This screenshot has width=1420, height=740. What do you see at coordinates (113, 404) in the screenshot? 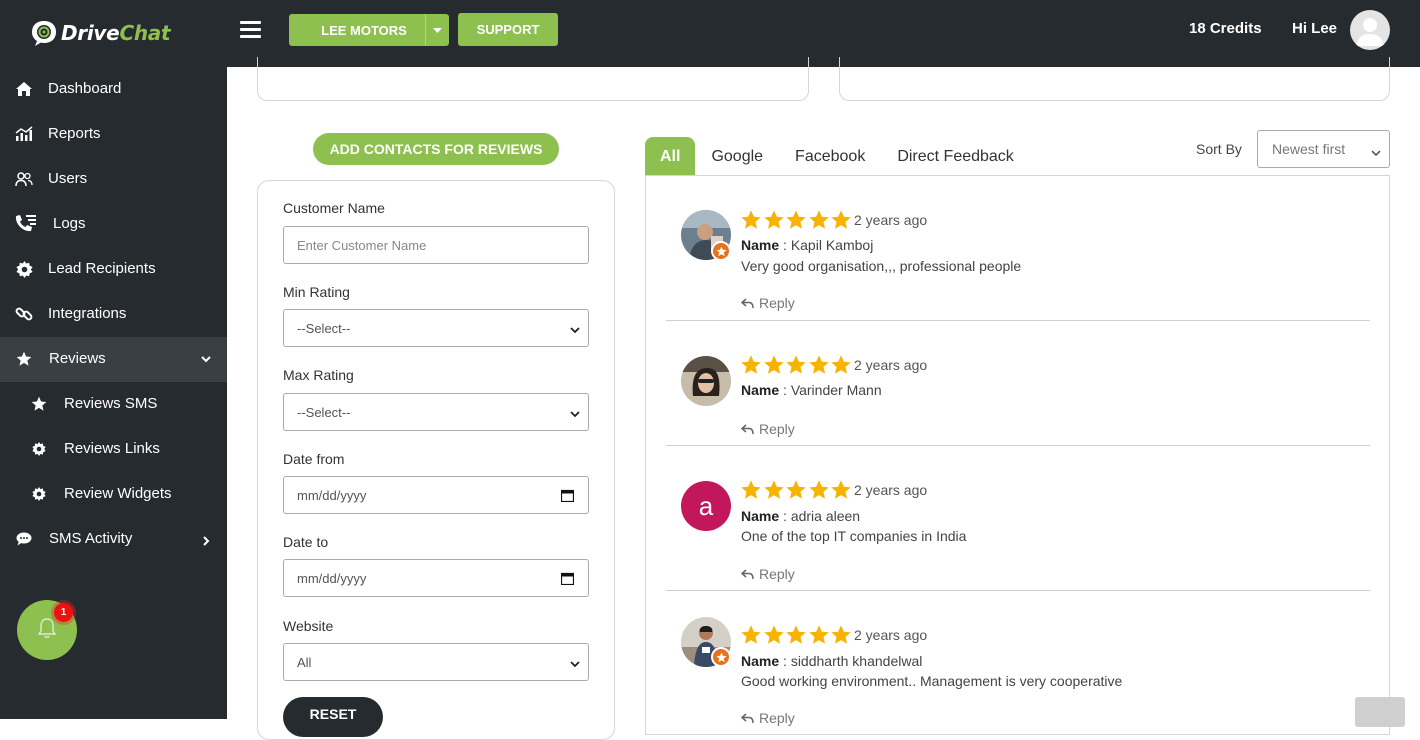
I see `sidebar-item-reviews-sms: Reviews SMS` at bounding box center [113, 404].